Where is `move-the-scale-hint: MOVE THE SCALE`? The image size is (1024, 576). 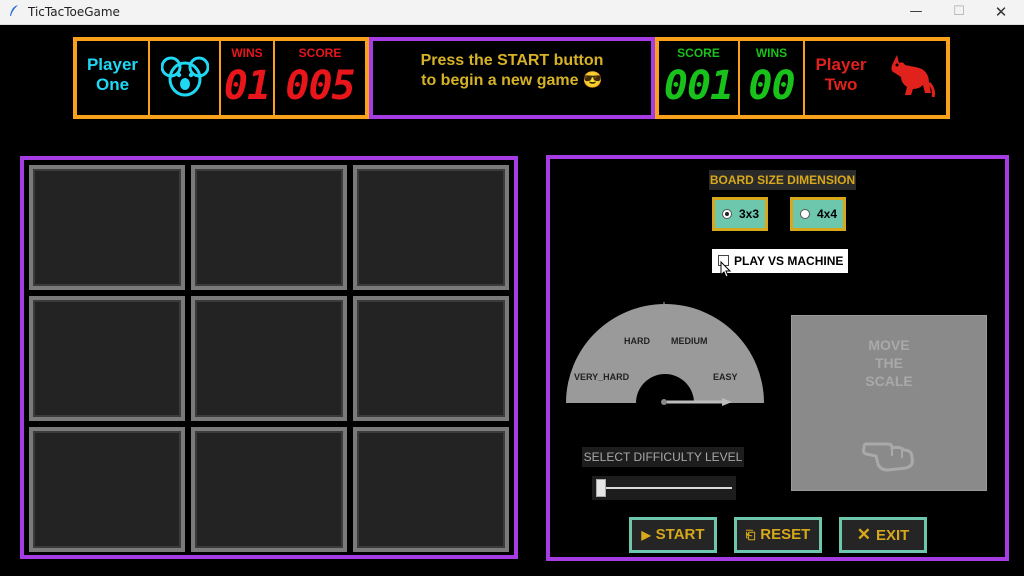
move-the-scale-hint: MOVE THE SCALE is located at coordinates (889, 403).